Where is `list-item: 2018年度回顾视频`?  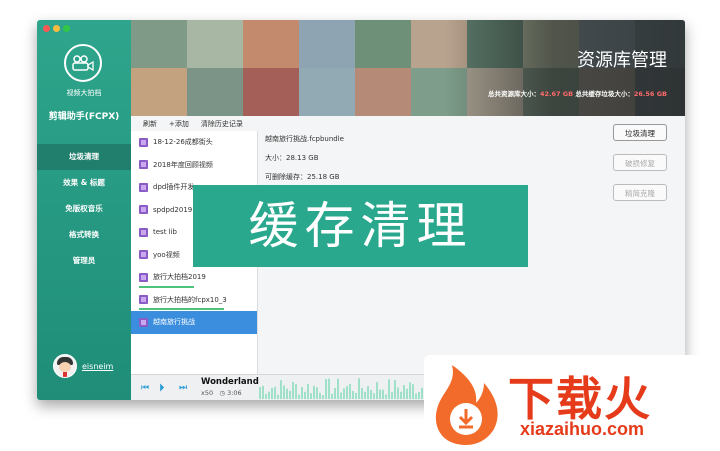
list-item: 2018年度回顾视频 is located at coordinates (194, 165).